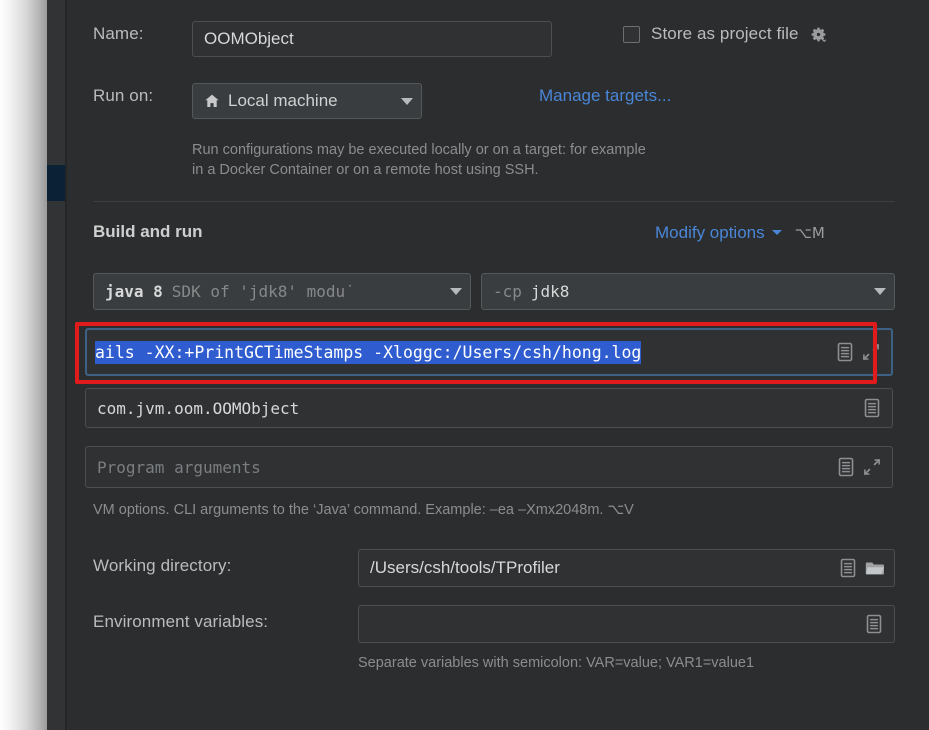 Image resolution: width=929 pixels, height=730 pixels. I want to click on modify-options-wrap: Modify options ⌥M, so click(740, 233).